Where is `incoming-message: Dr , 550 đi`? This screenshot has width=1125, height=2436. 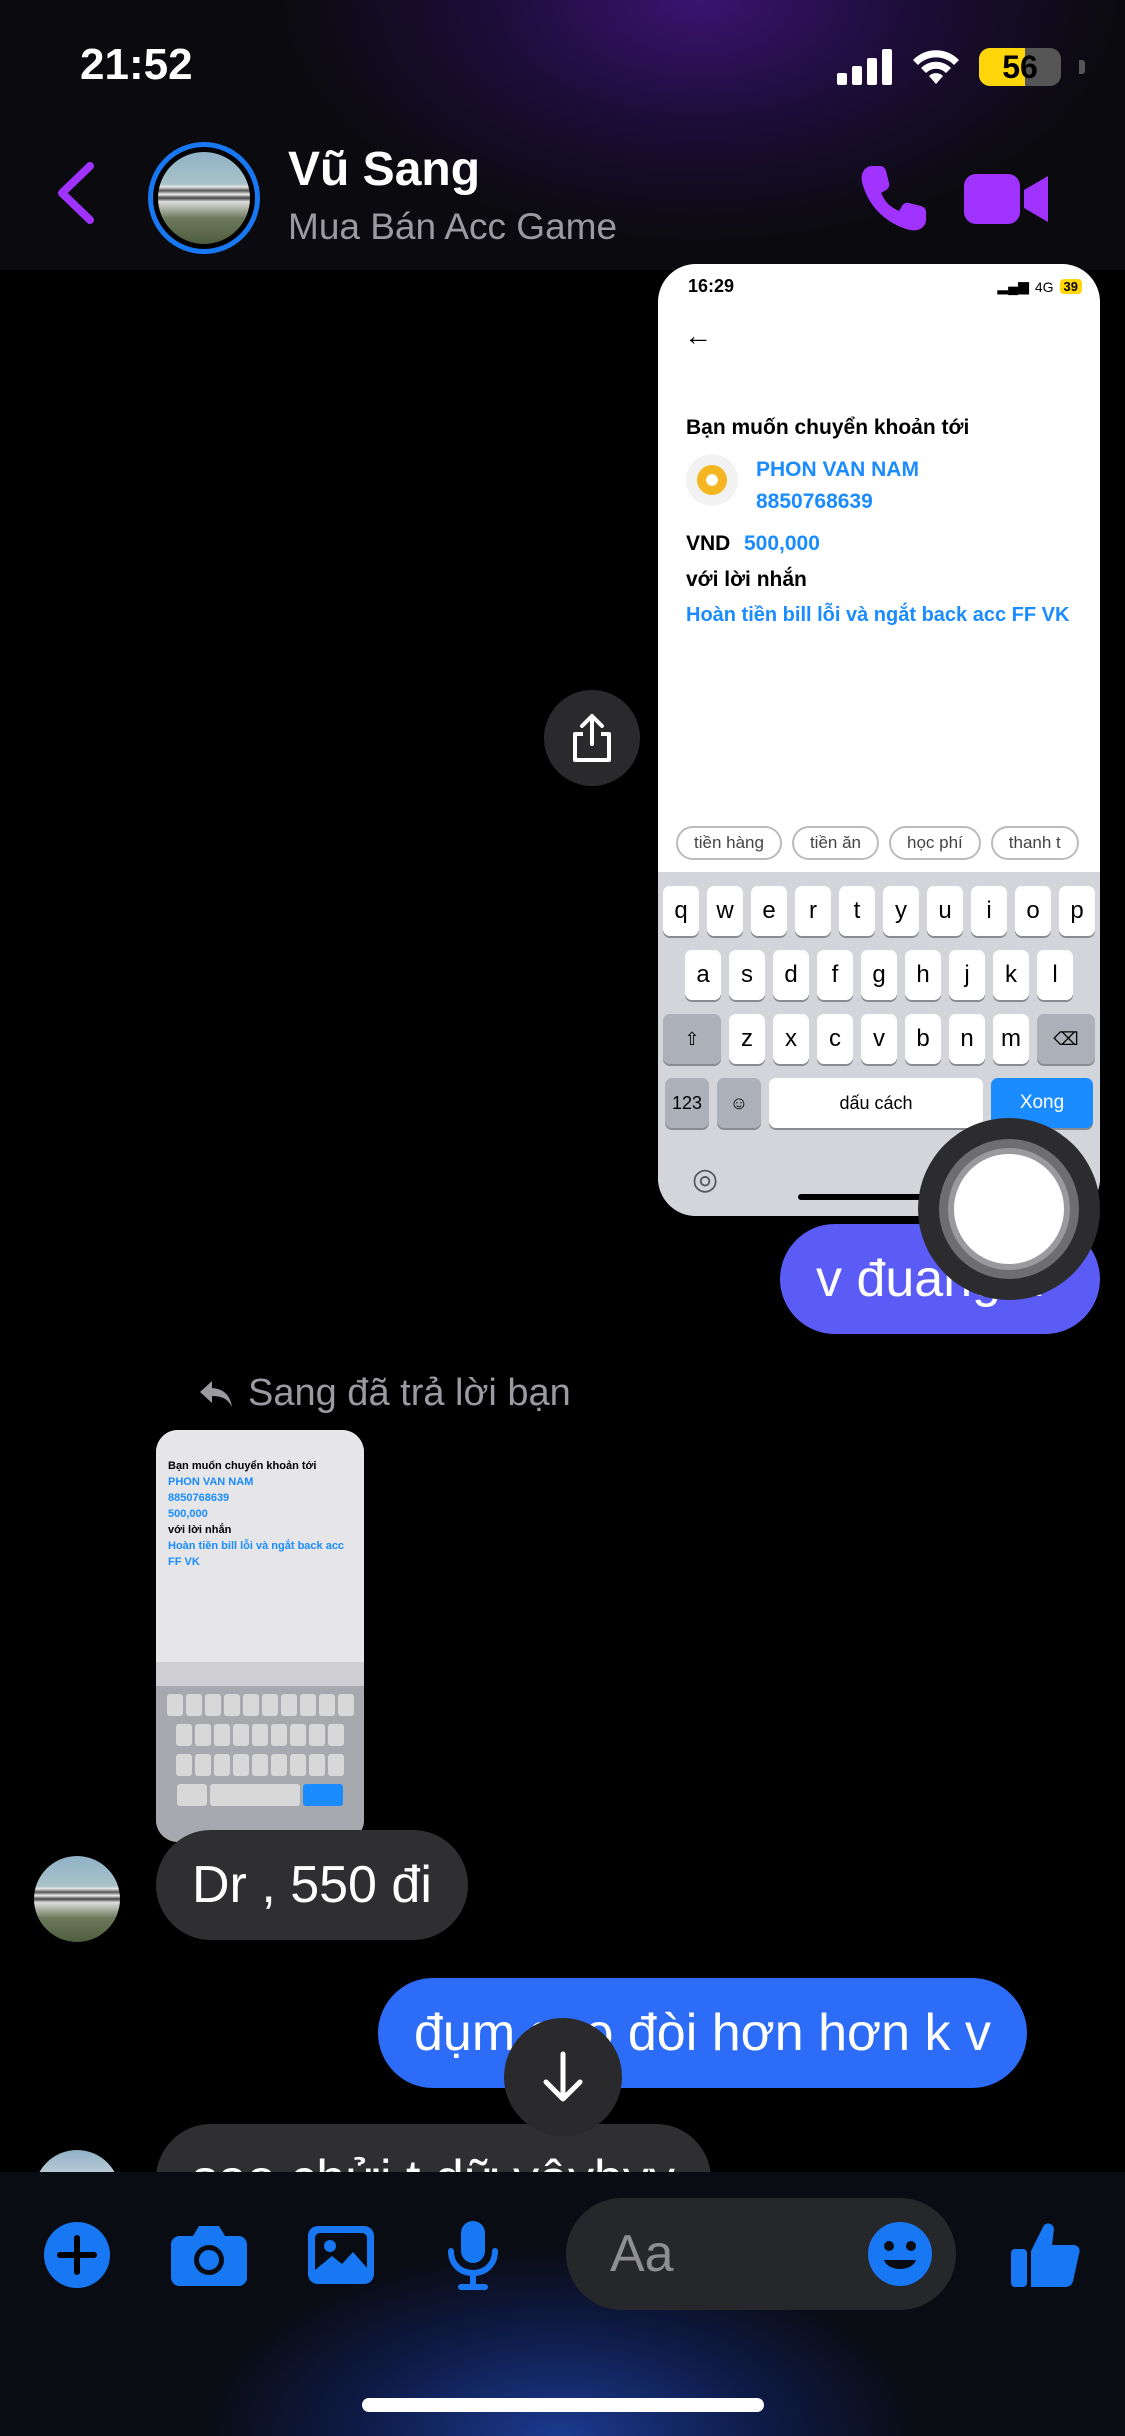
incoming-message: Dr , 550 đi is located at coordinates (312, 1885).